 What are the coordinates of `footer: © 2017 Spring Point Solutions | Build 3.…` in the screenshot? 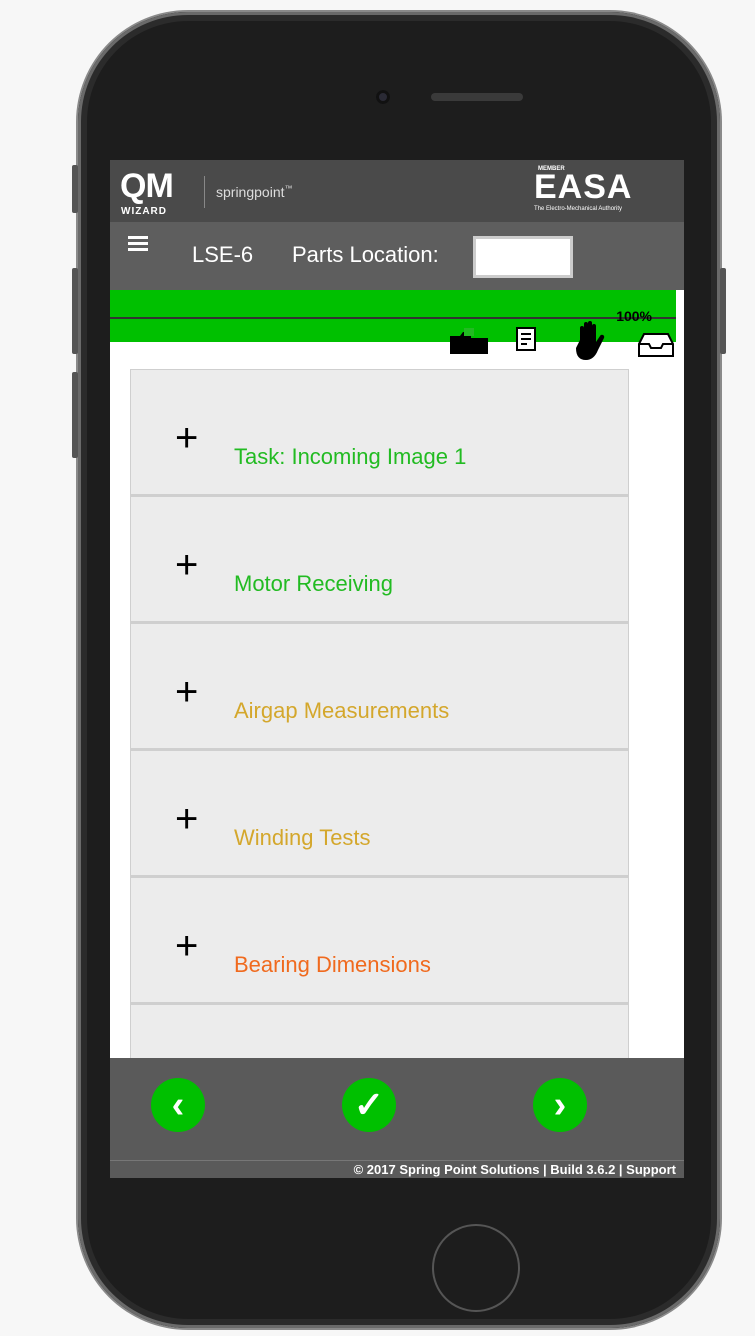 It's located at (397, 1169).